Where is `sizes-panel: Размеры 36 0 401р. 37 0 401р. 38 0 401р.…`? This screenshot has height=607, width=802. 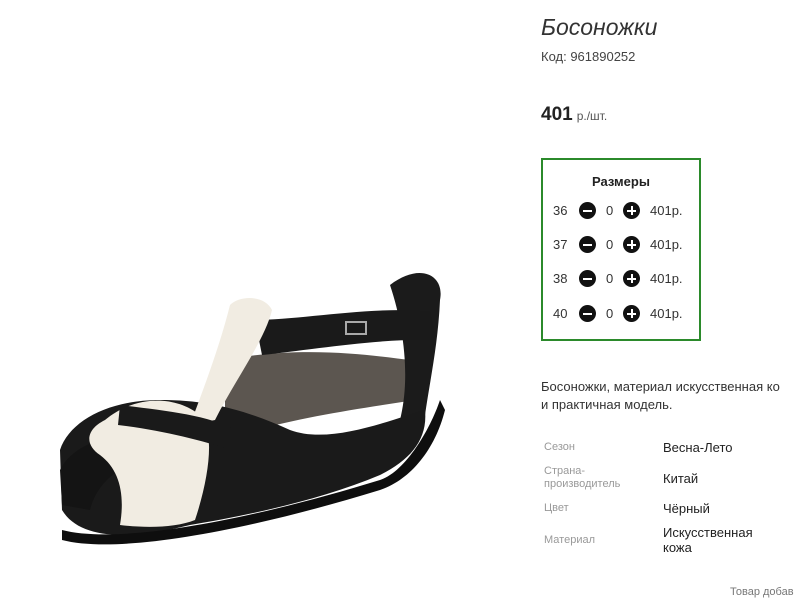
sizes-panel: Размеры 36 0 401р. 37 0 401р. 38 0 401р.… is located at coordinates (621, 249).